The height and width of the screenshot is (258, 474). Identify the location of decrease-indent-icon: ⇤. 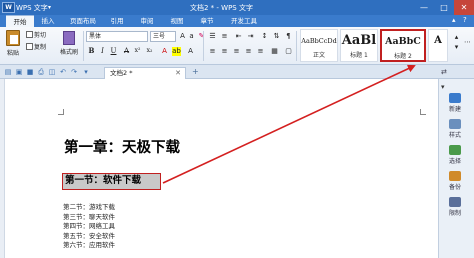
(238, 36).